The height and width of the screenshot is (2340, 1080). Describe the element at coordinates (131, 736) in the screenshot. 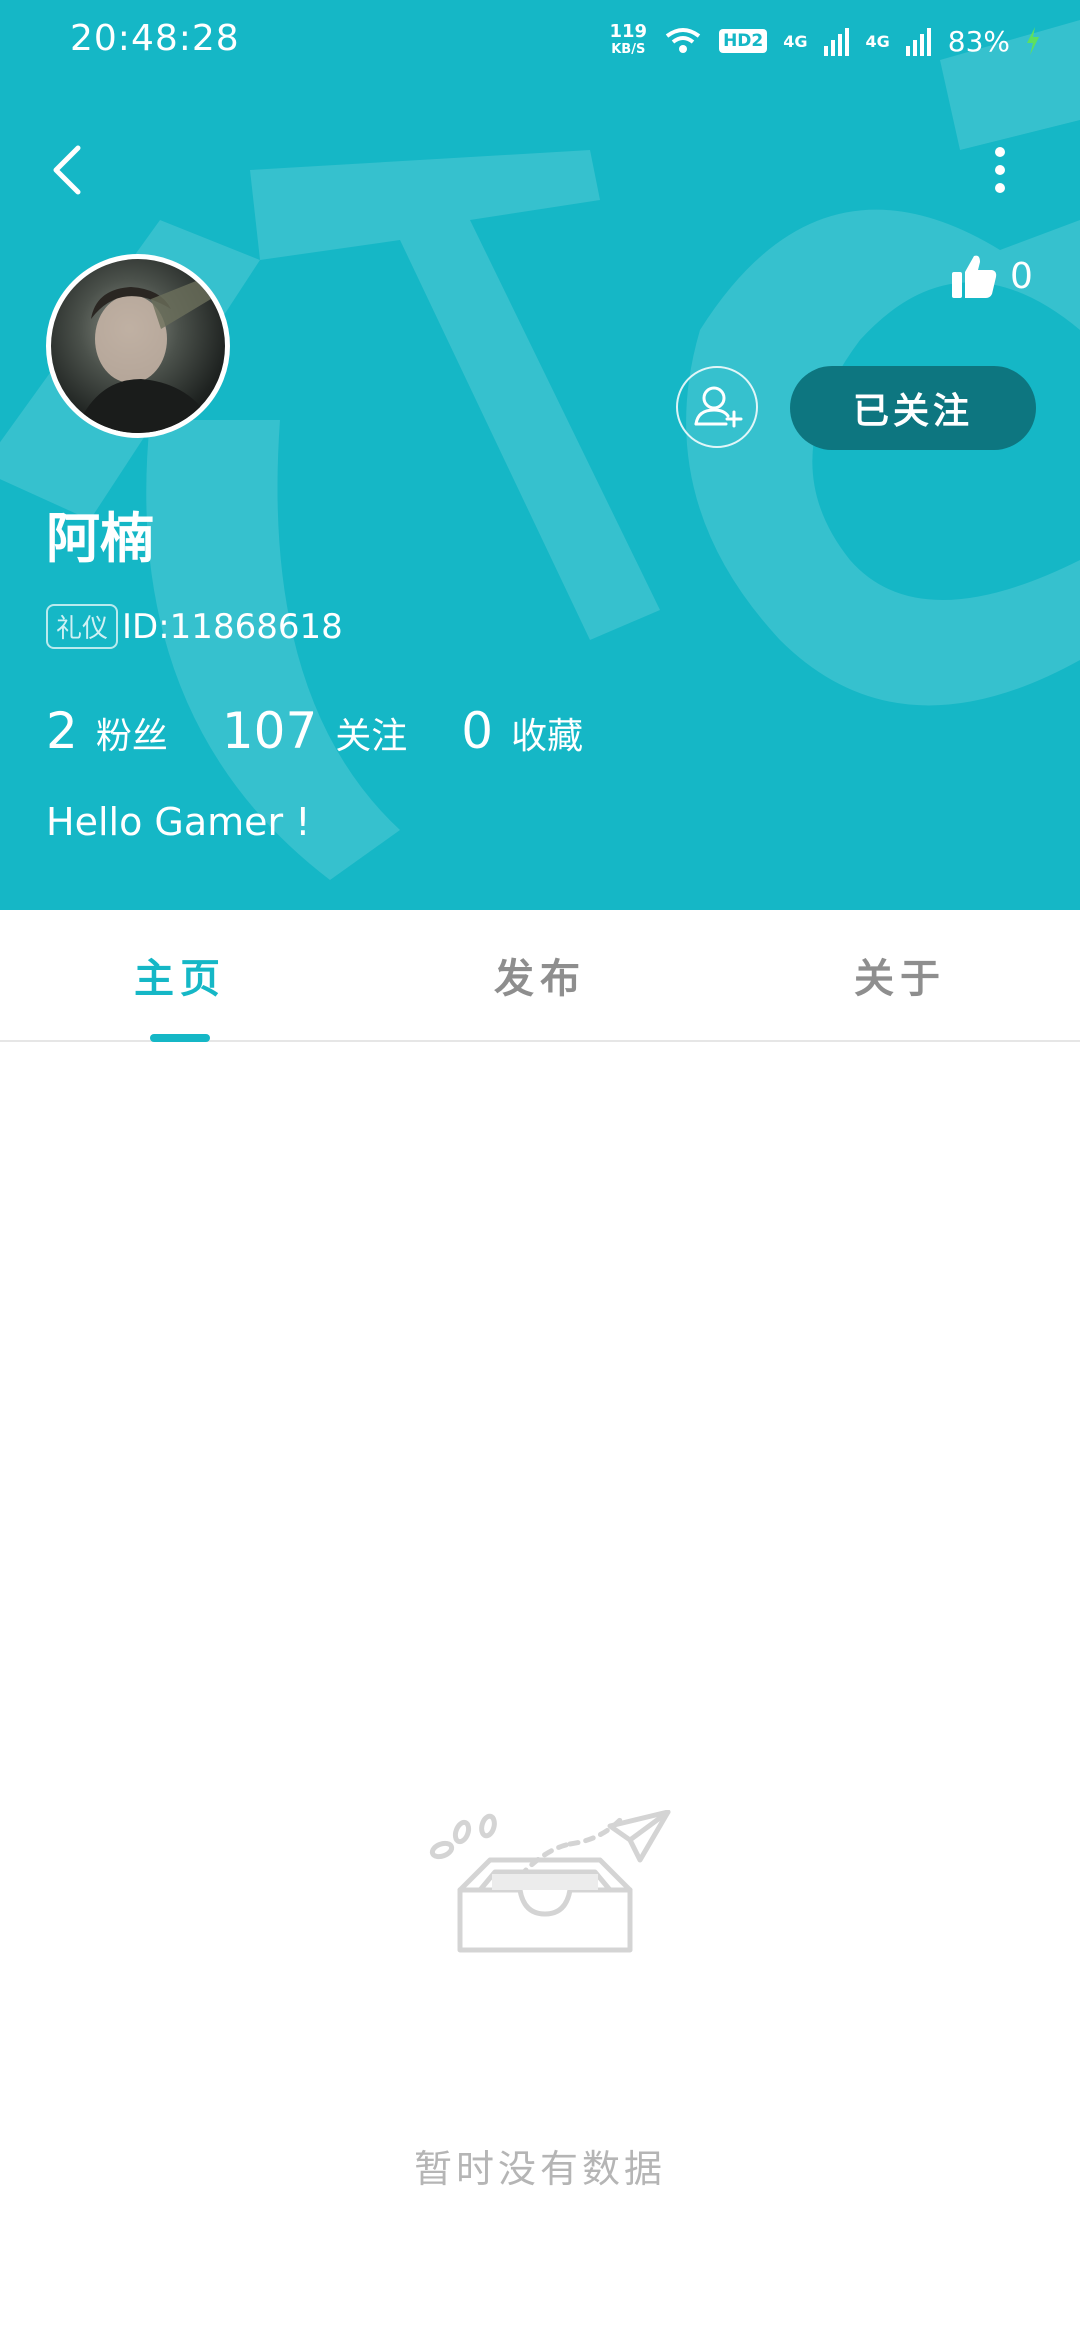

I see `stat-fans-label: 粉丝` at that location.